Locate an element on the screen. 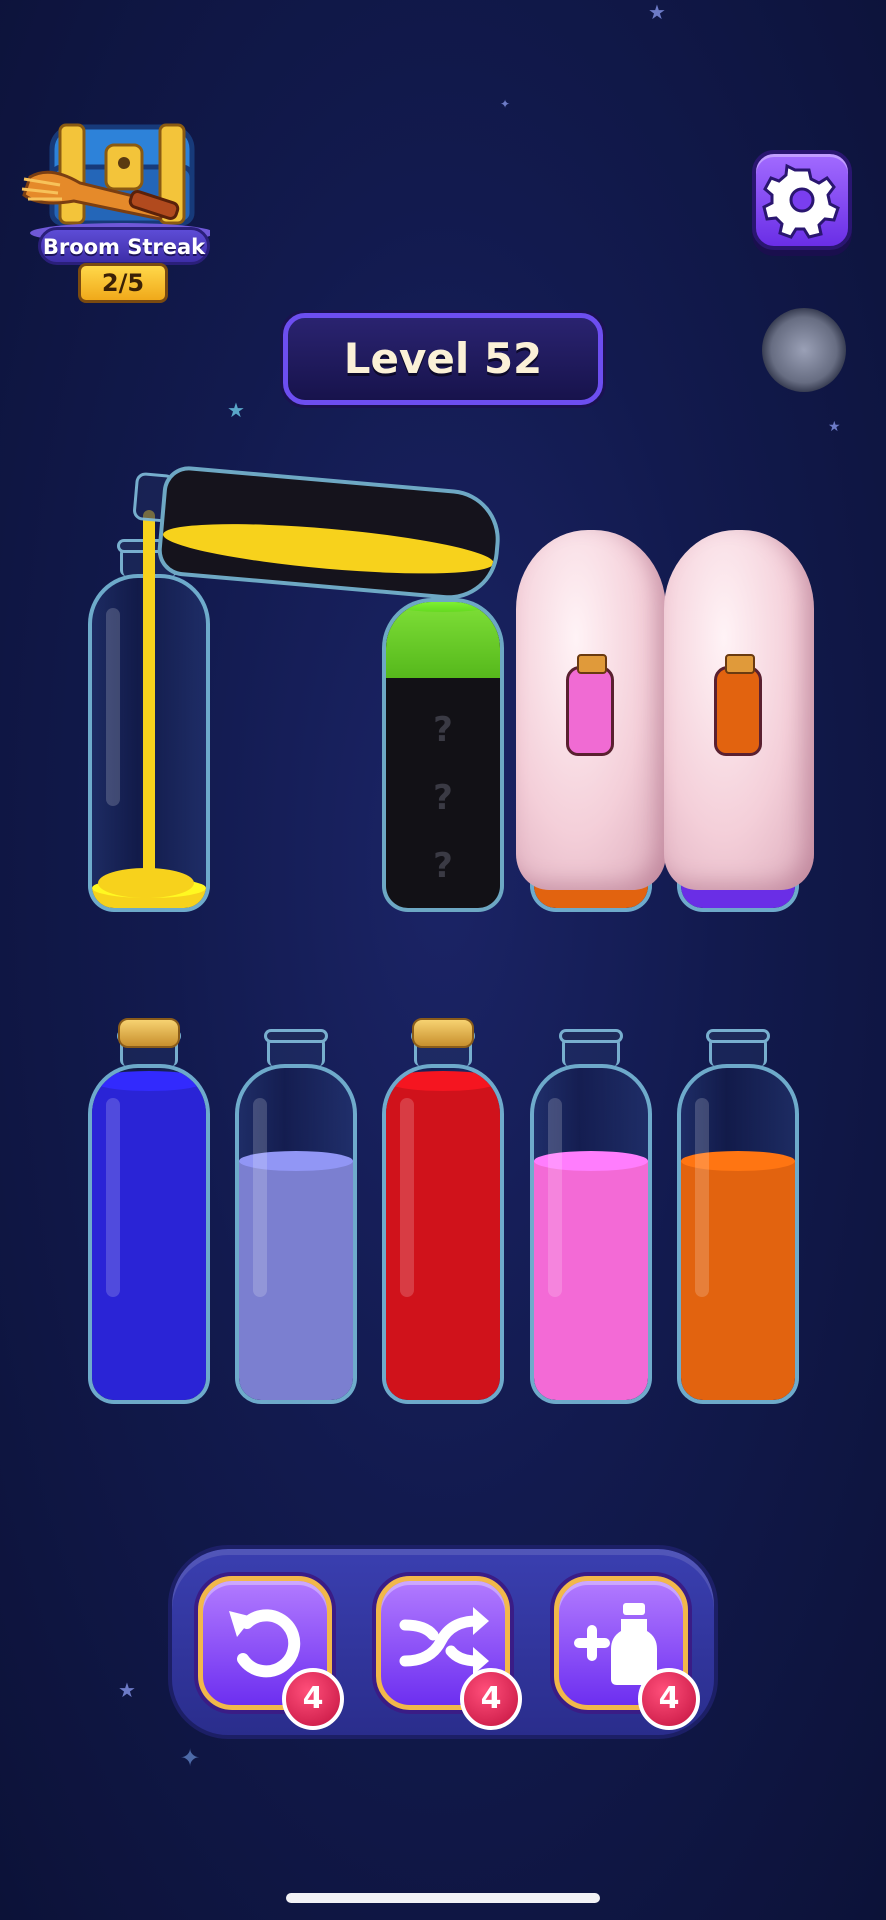 The width and height of the screenshot is (886, 1920). pour-splash is located at coordinates (146, 883).